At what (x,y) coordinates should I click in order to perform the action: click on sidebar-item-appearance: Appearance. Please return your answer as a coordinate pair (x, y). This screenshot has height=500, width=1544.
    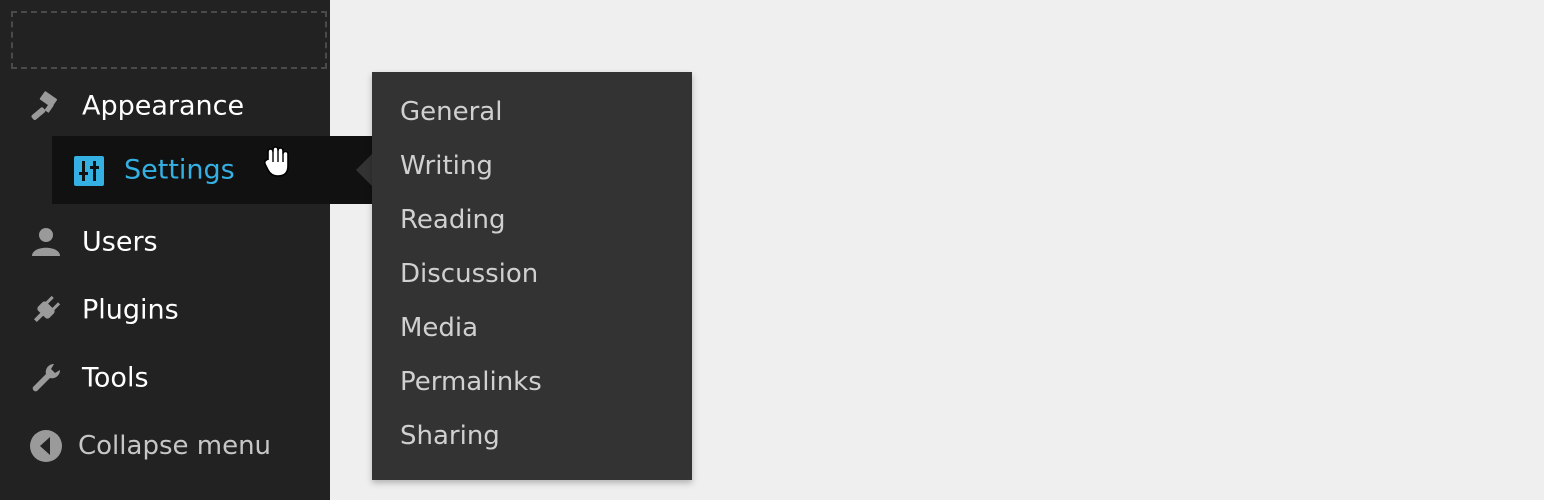
    Looking at the image, I should click on (165, 106).